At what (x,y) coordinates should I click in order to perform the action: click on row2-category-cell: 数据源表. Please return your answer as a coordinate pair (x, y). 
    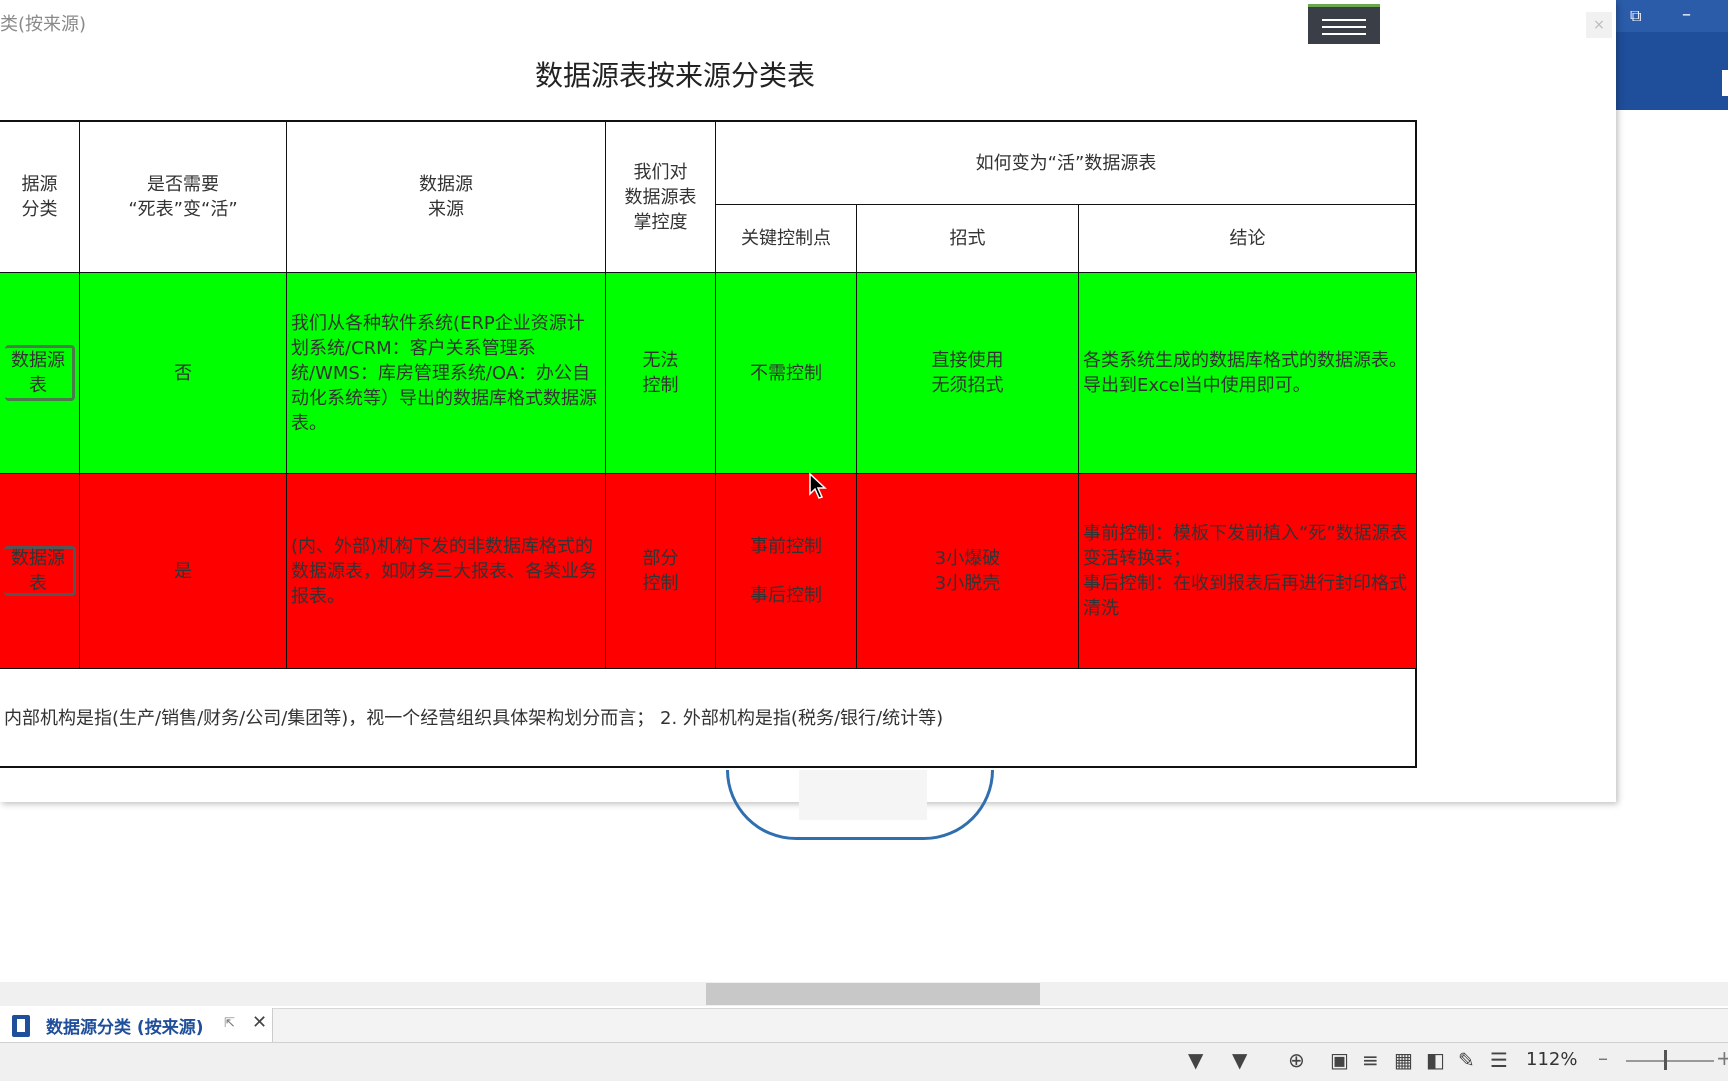
    Looking at the image, I should click on (39, 571).